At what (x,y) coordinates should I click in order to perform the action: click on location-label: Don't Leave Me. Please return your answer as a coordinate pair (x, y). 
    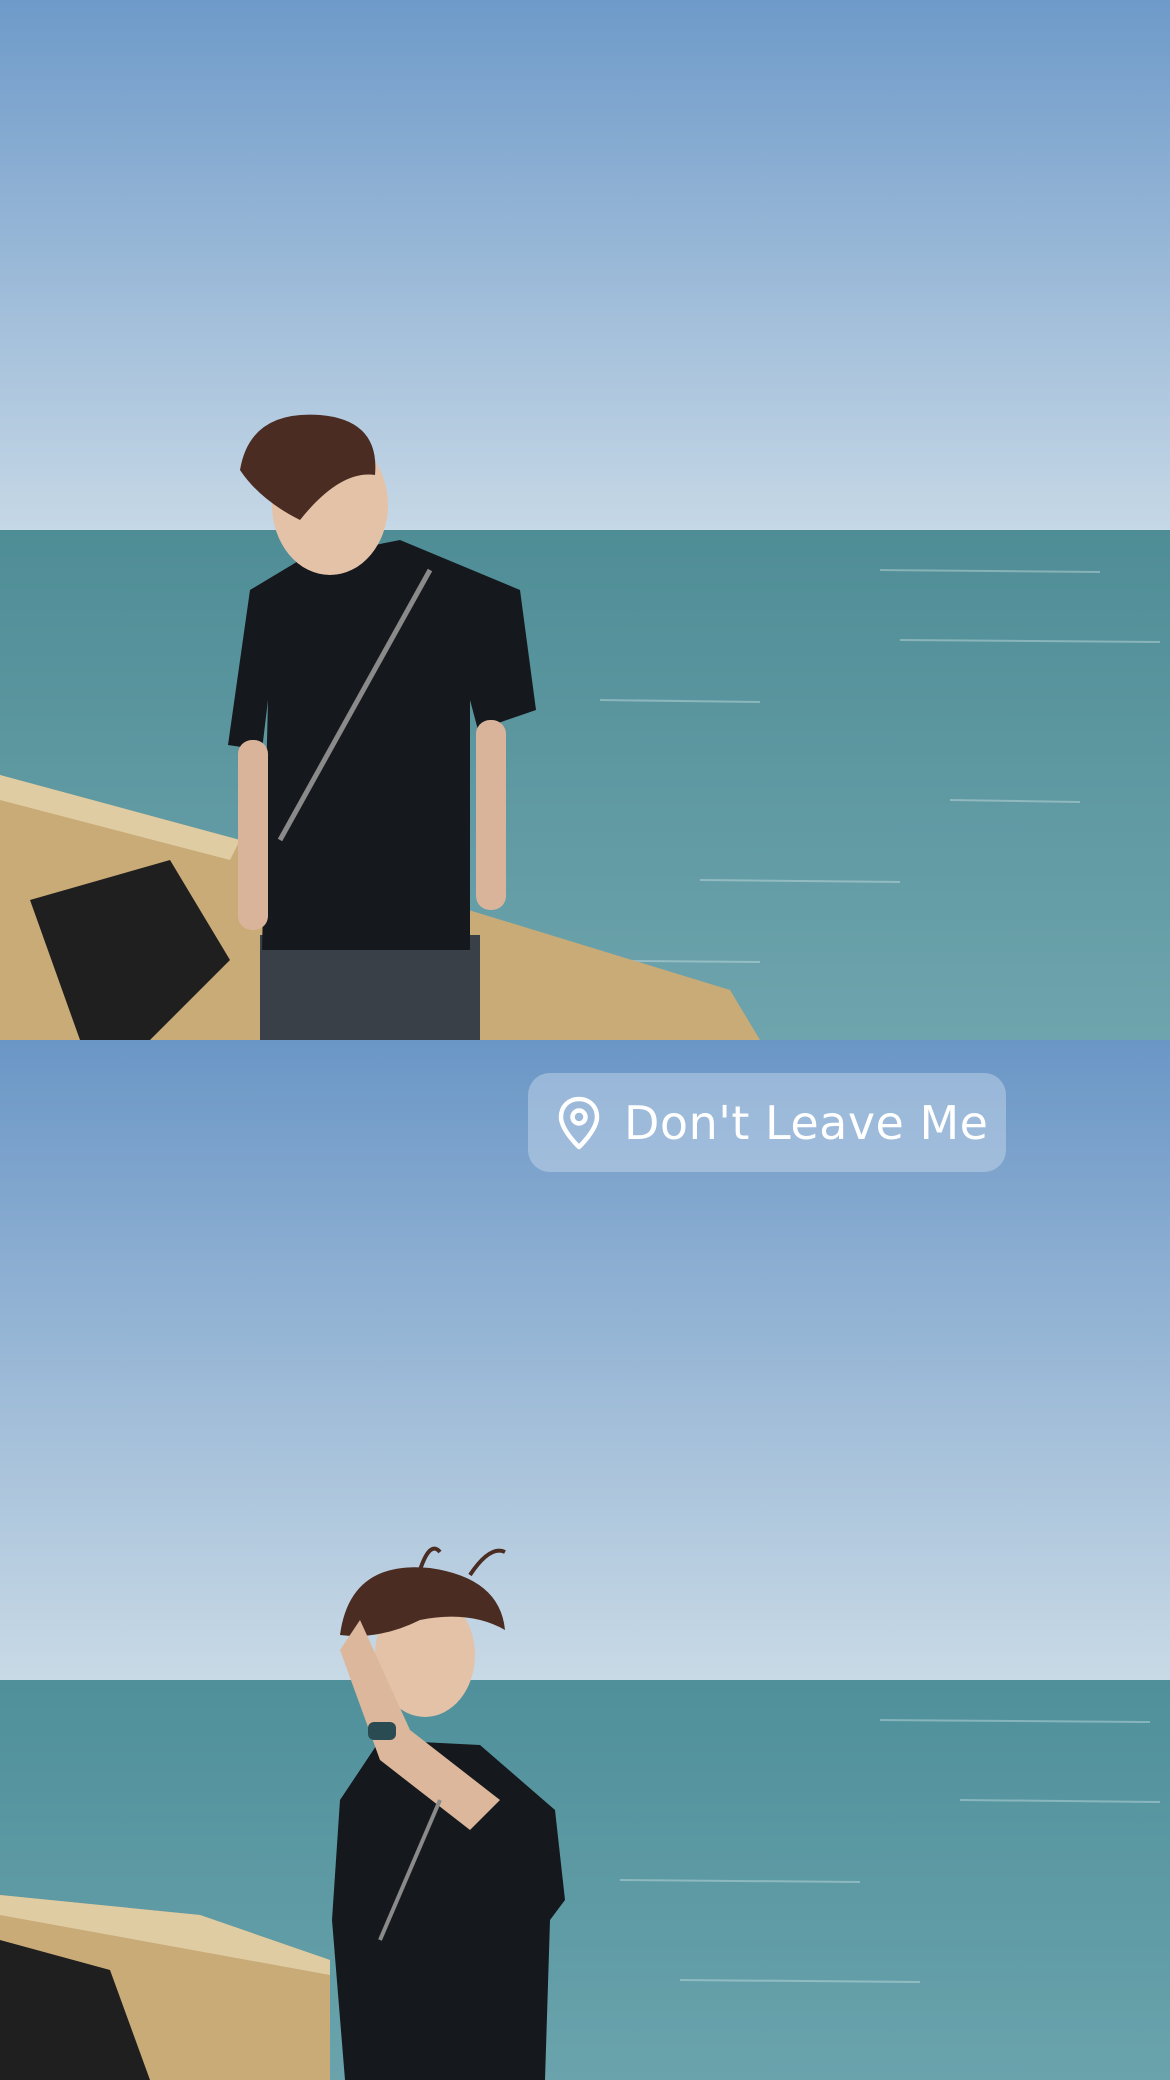
    Looking at the image, I should click on (806, 1122).